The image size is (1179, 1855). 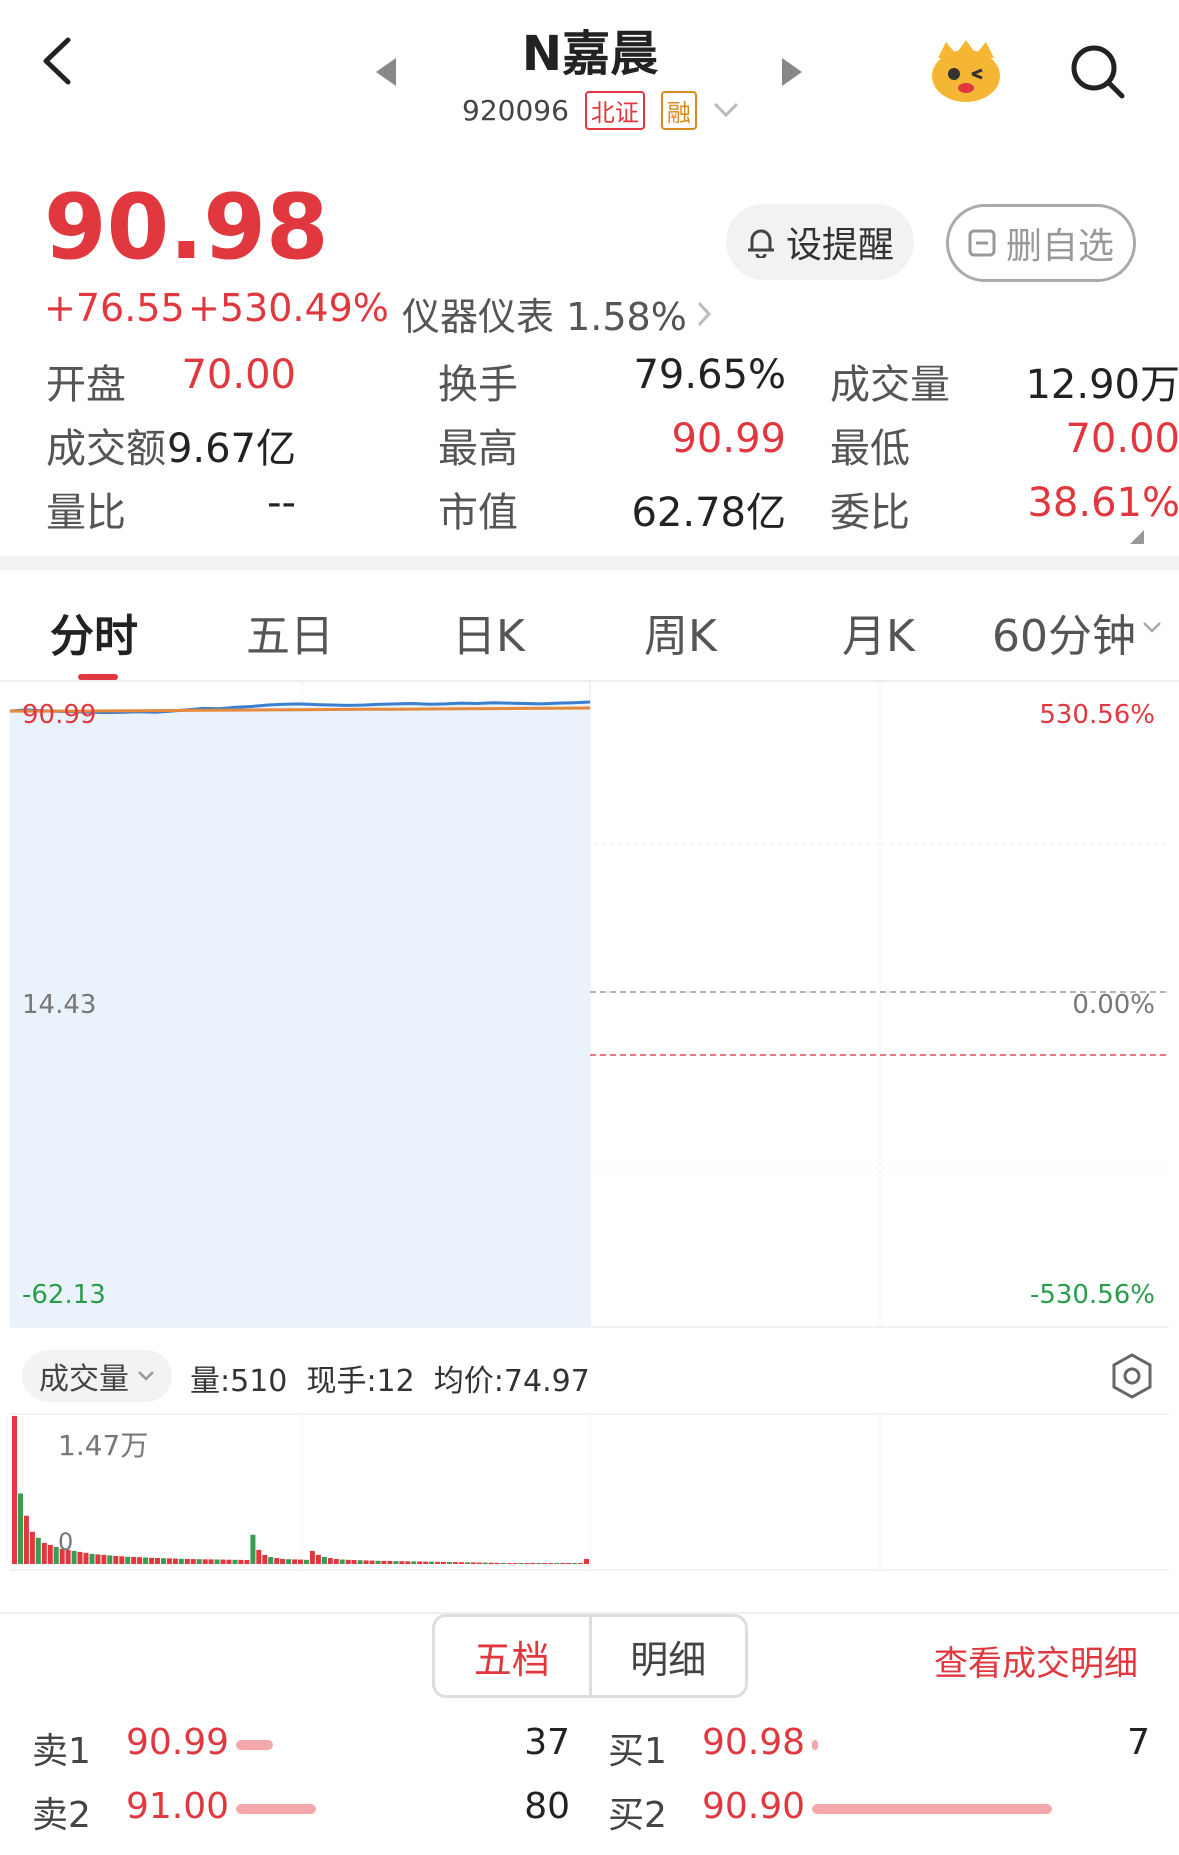 What do you see at coordinates (820, 242) in the screenshot?
I see `set-reminder-button: 设提醒` at bounding box center [820, 242].